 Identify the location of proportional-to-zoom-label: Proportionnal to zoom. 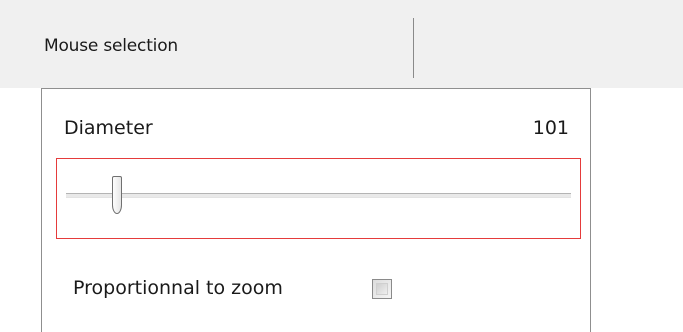
(178, 288).